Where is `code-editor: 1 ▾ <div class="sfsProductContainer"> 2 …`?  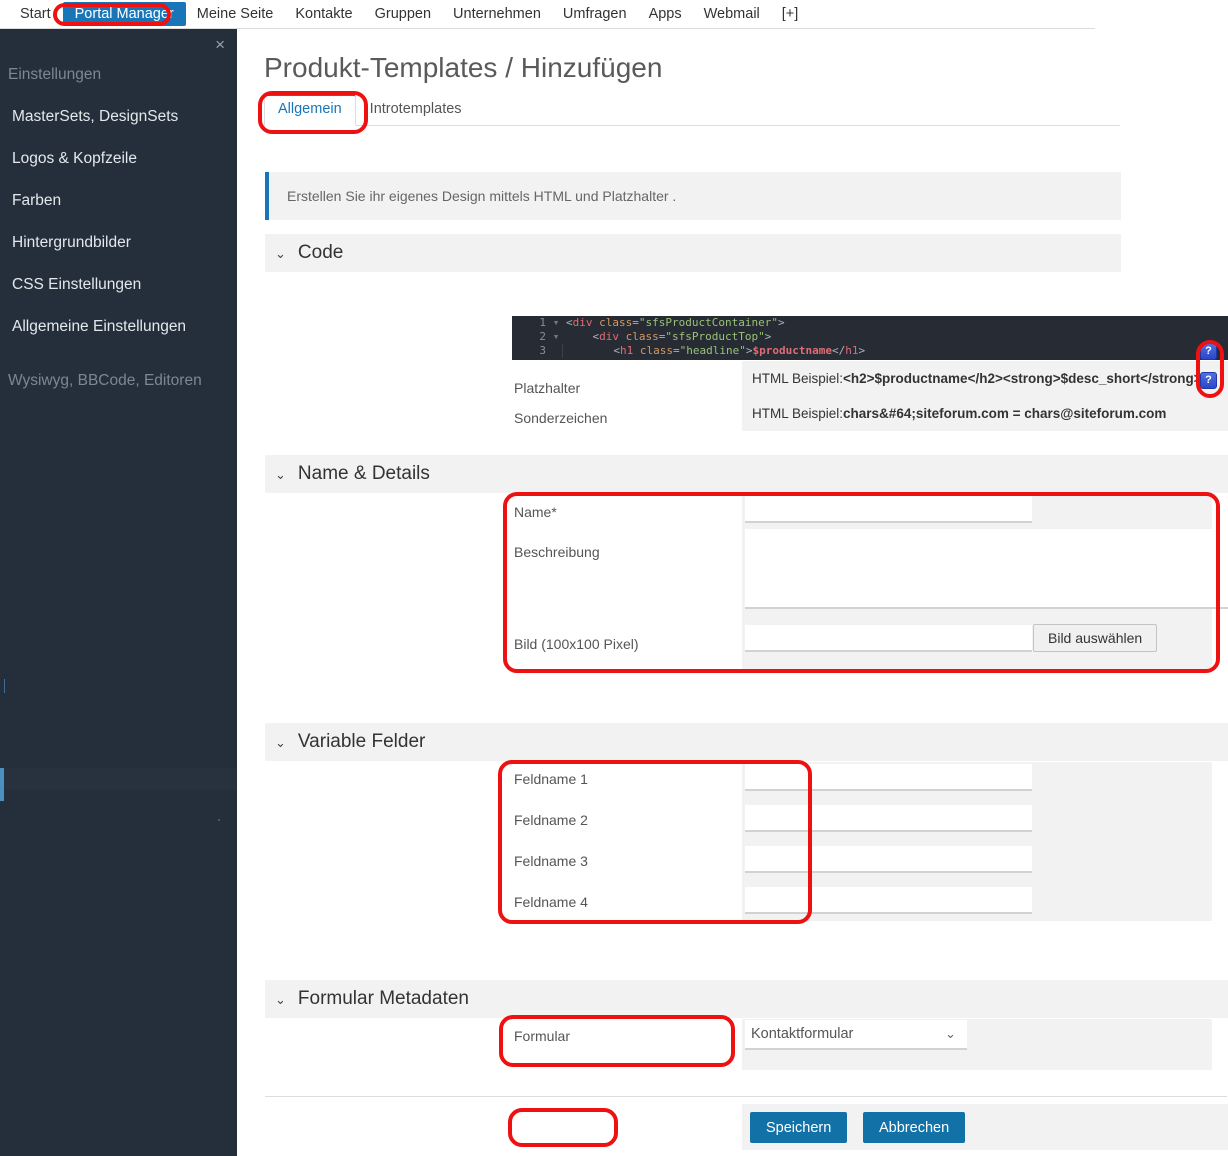 code-editor: 1 ▾ <div class="sfsProductContainer"> 2 … is located at coordinates (870, 338).